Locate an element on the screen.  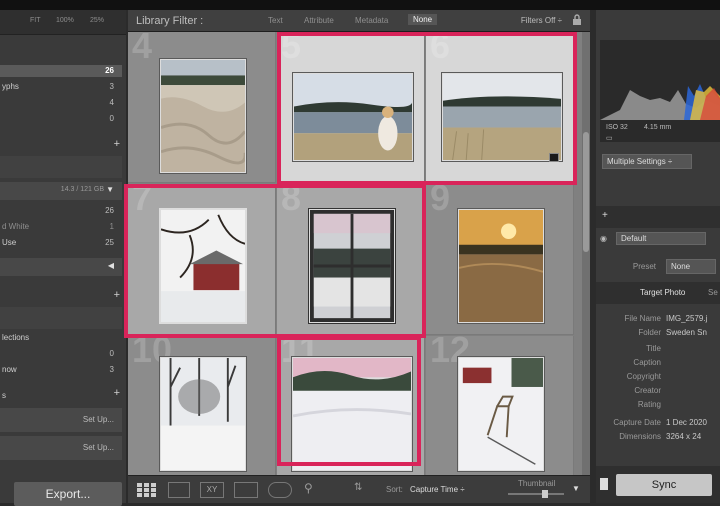
grid-cell-11: 11 is located at coordinates (351, 409).